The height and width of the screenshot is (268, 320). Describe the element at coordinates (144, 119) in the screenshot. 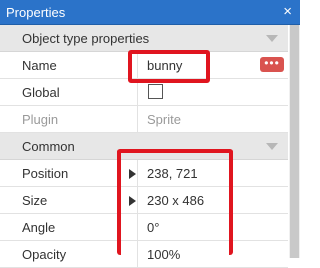

I see `property-row-plugin: Plugin Sprite` at that location.